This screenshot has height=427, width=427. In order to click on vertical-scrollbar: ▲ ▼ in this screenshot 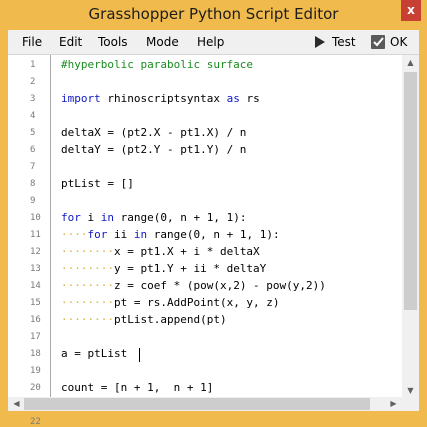, I will do `click(410, 226)`.